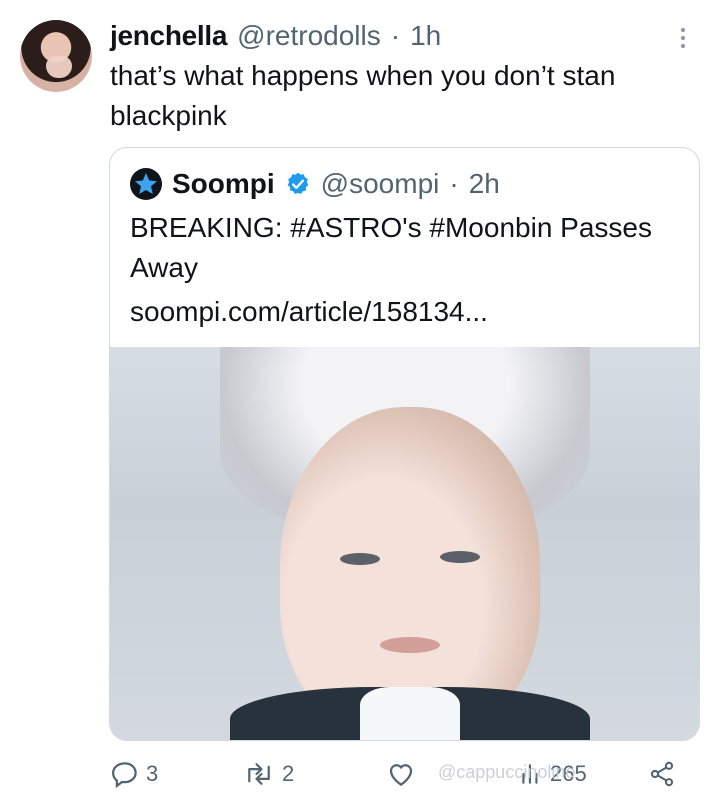  Describe the element at coordinates (223, 184) in the screenshot. I see `quoted-display-name: Soompi` at that location.